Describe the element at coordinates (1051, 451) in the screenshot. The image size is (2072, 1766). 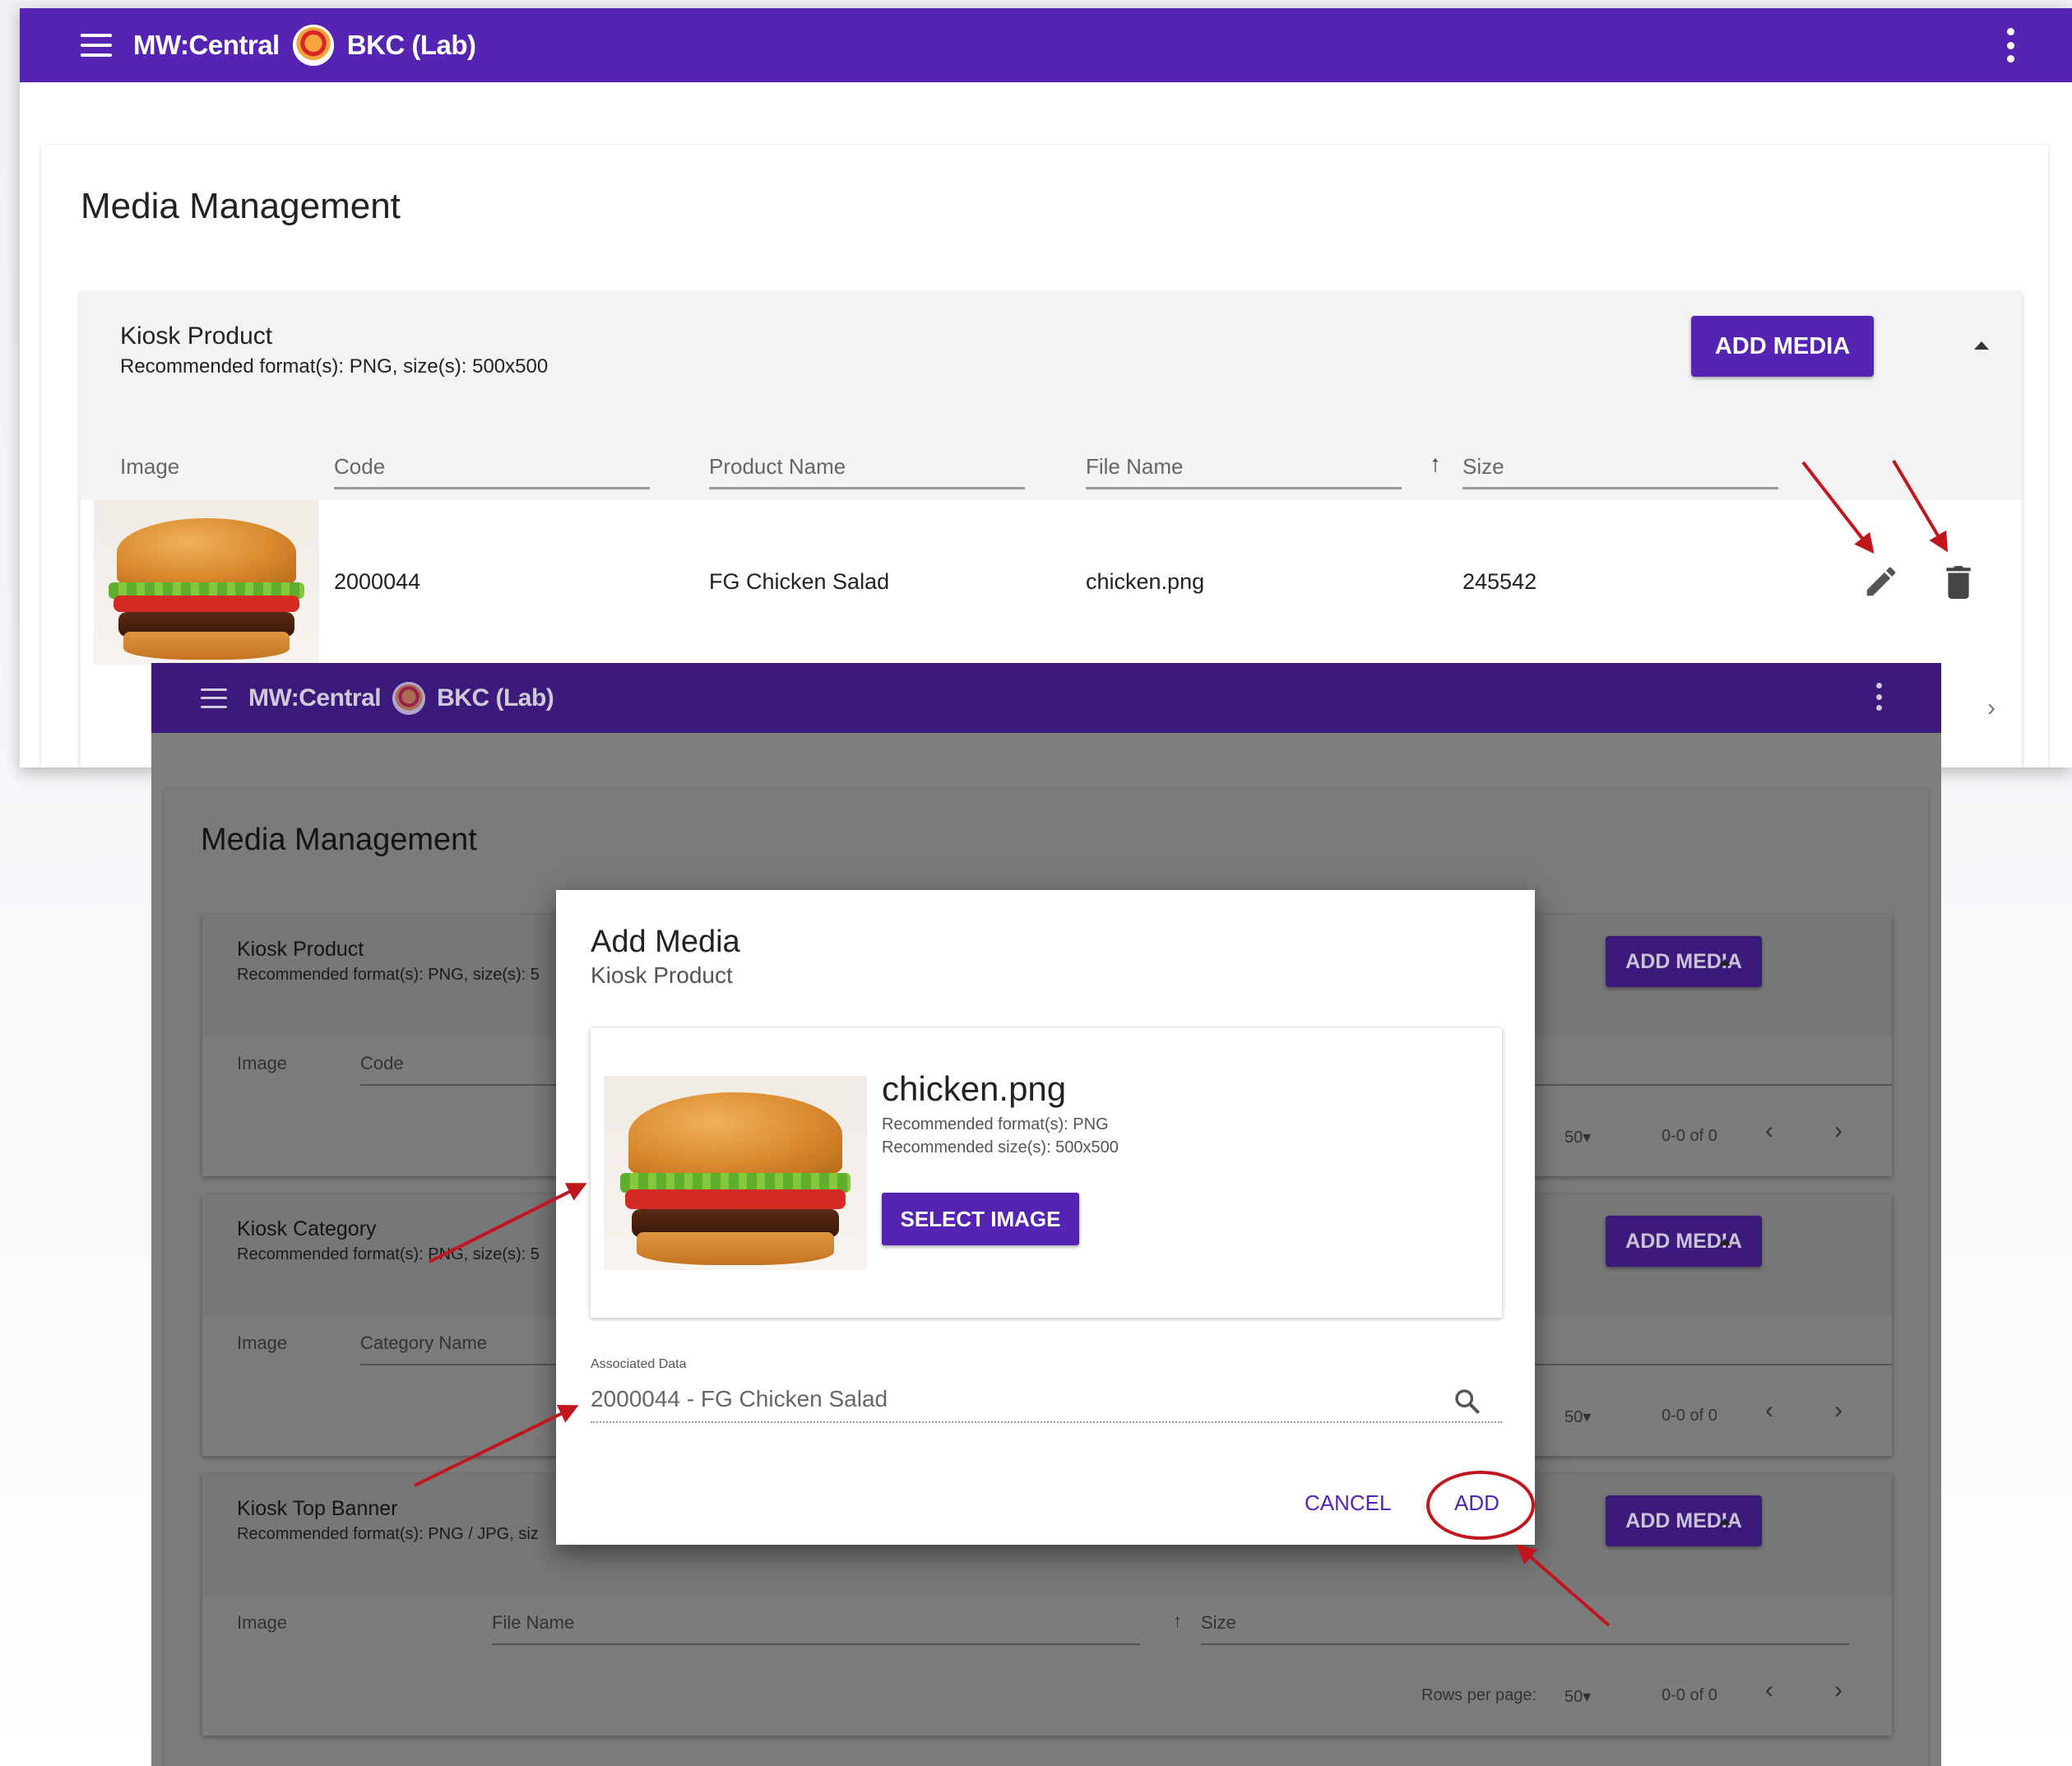
I see `table-header: Image Code Product Name File Name ↑ Size` at that location.